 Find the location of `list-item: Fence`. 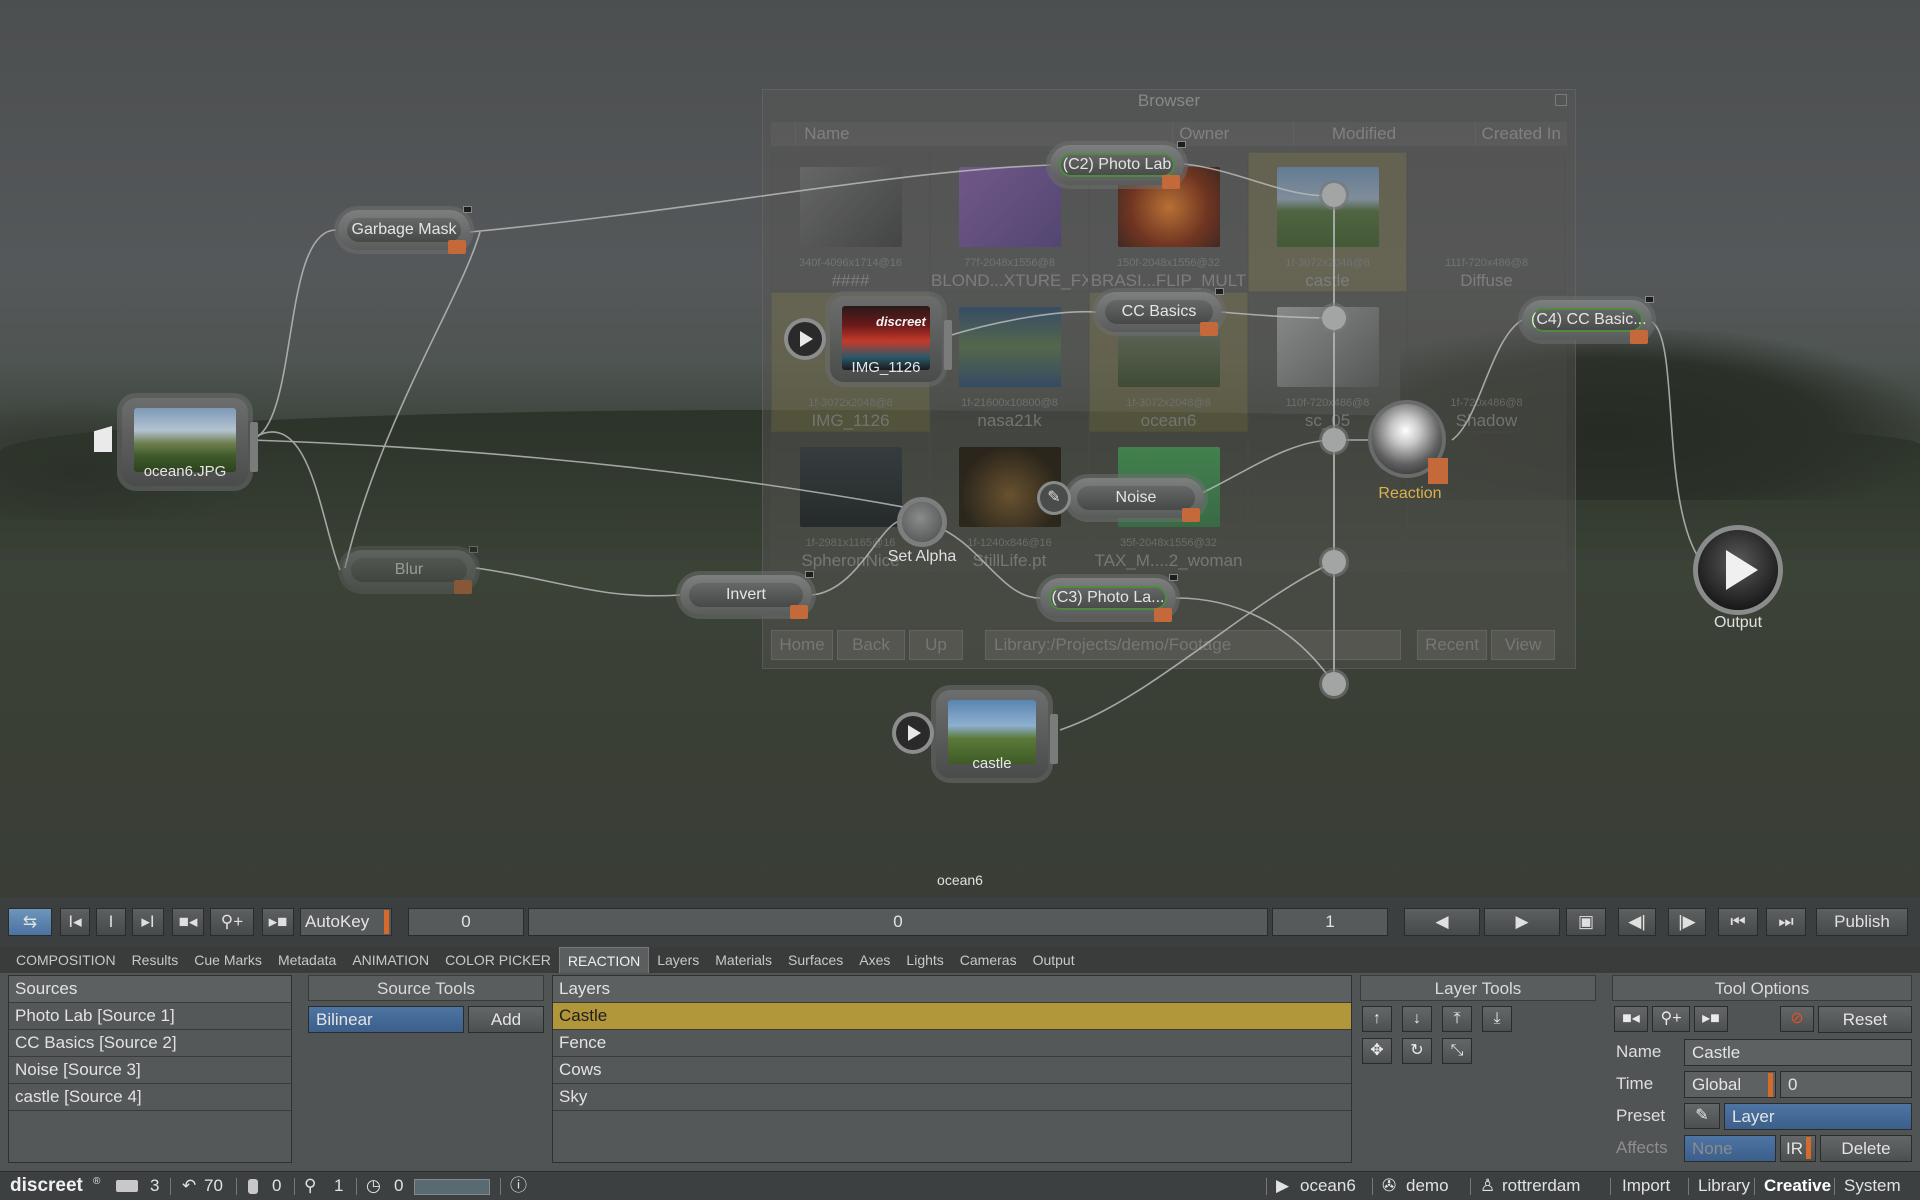

list-item: Fence is located at coordinates (952, 1043).